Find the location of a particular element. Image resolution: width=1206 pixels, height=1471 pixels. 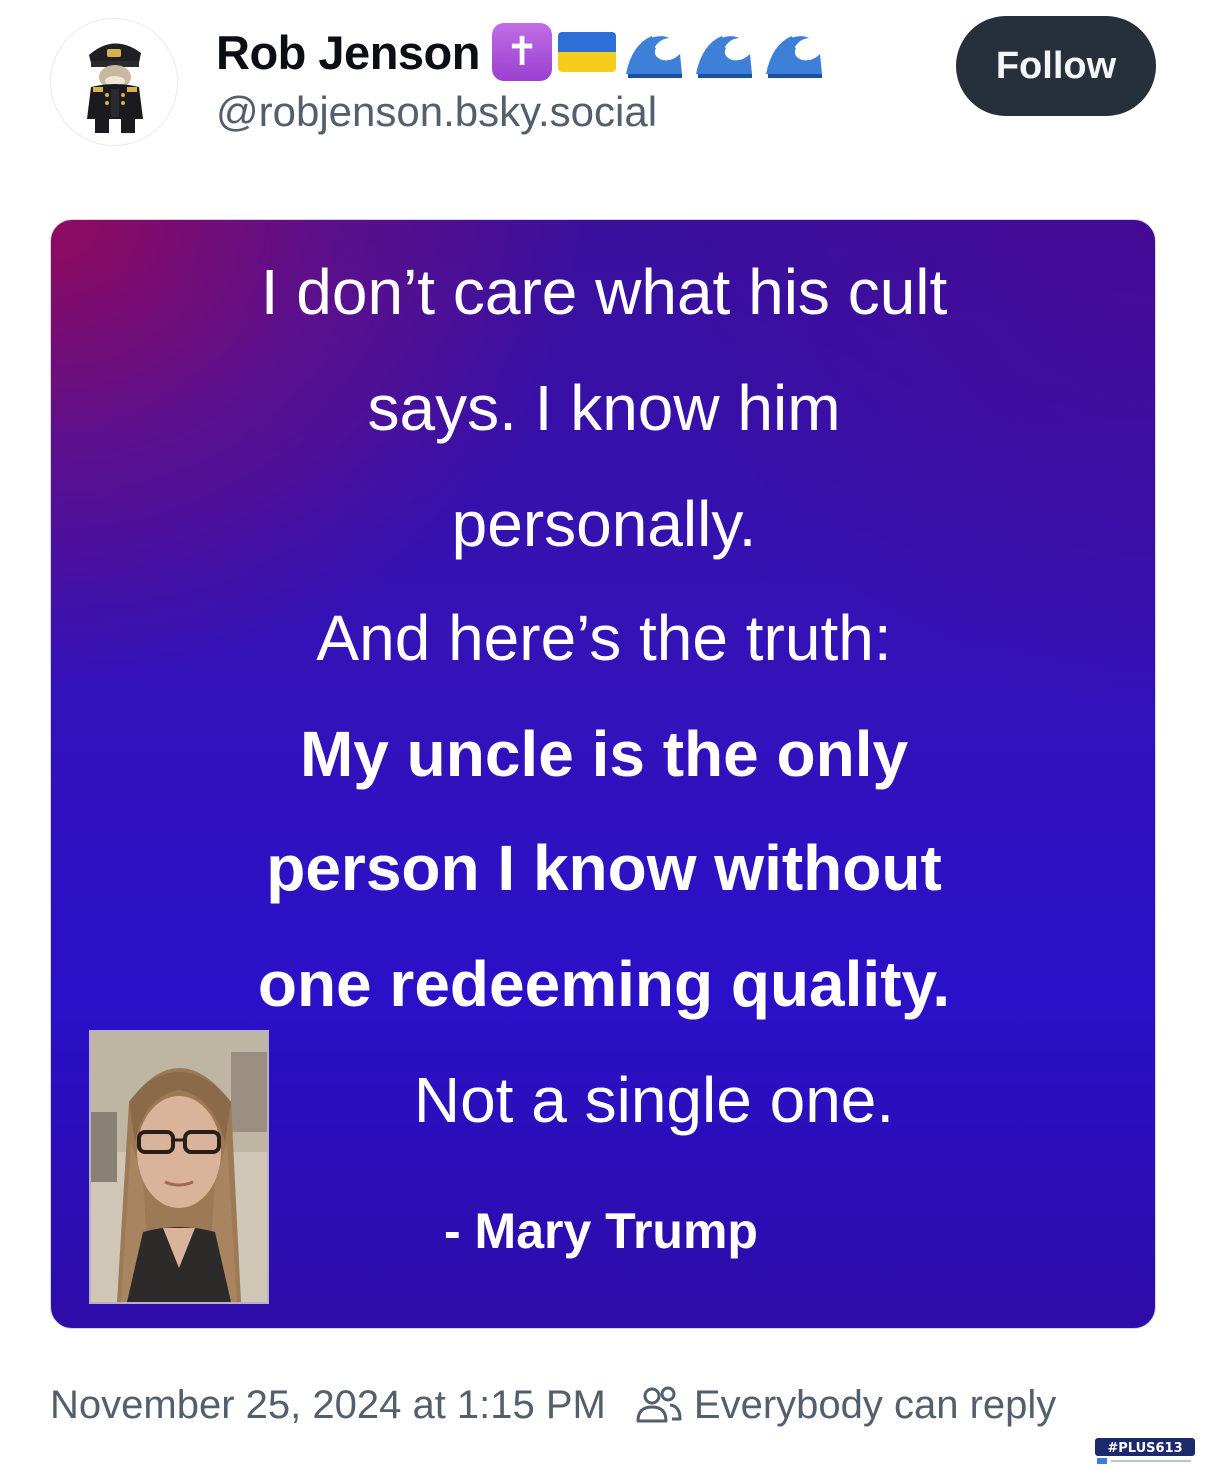

captain-avatar-icon is located at coordinates (114, 82).